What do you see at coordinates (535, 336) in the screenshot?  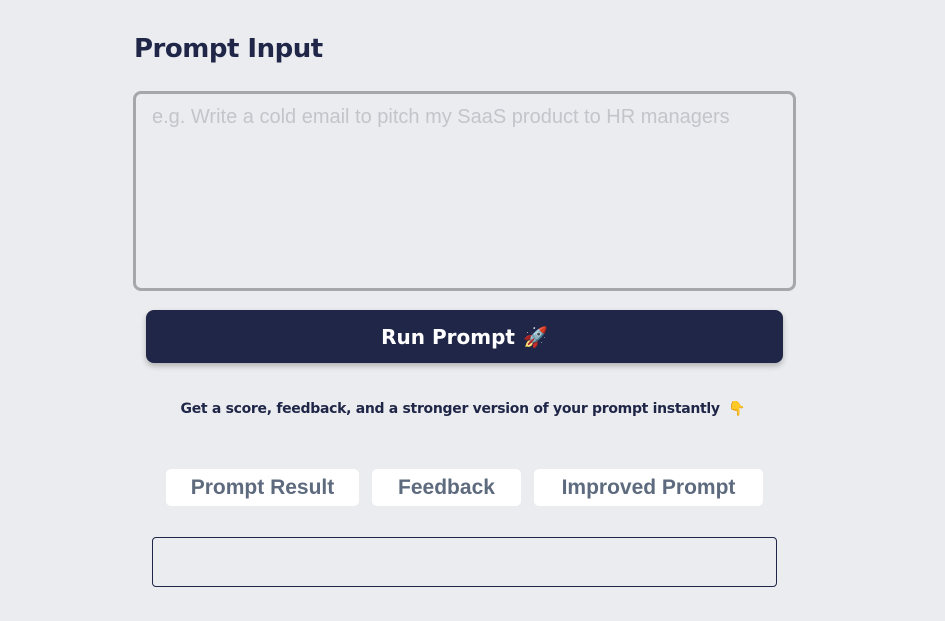 I see `rocket-icon: 🚀` at bounding box center [535, 336].